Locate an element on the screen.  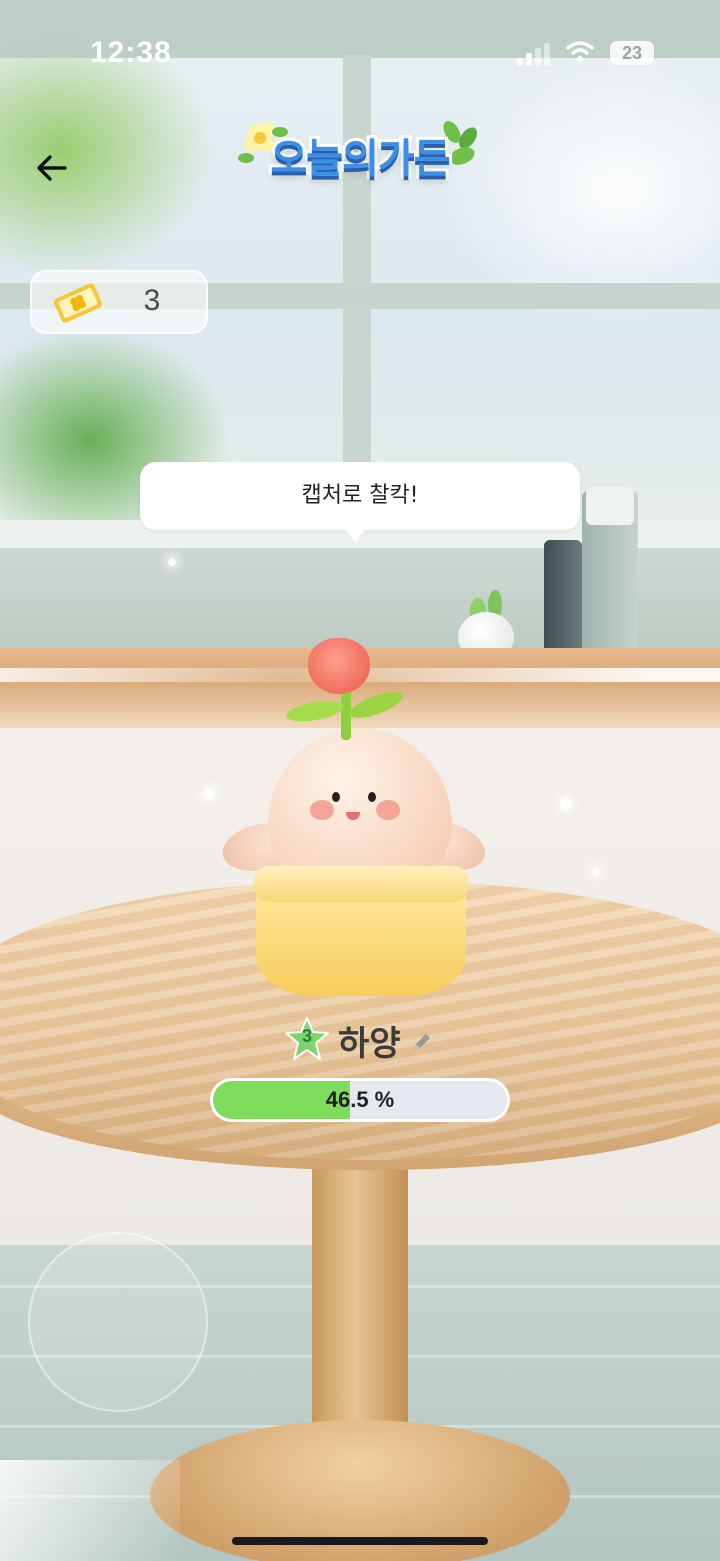
tulip-bud is located at coordinates (339, 666).